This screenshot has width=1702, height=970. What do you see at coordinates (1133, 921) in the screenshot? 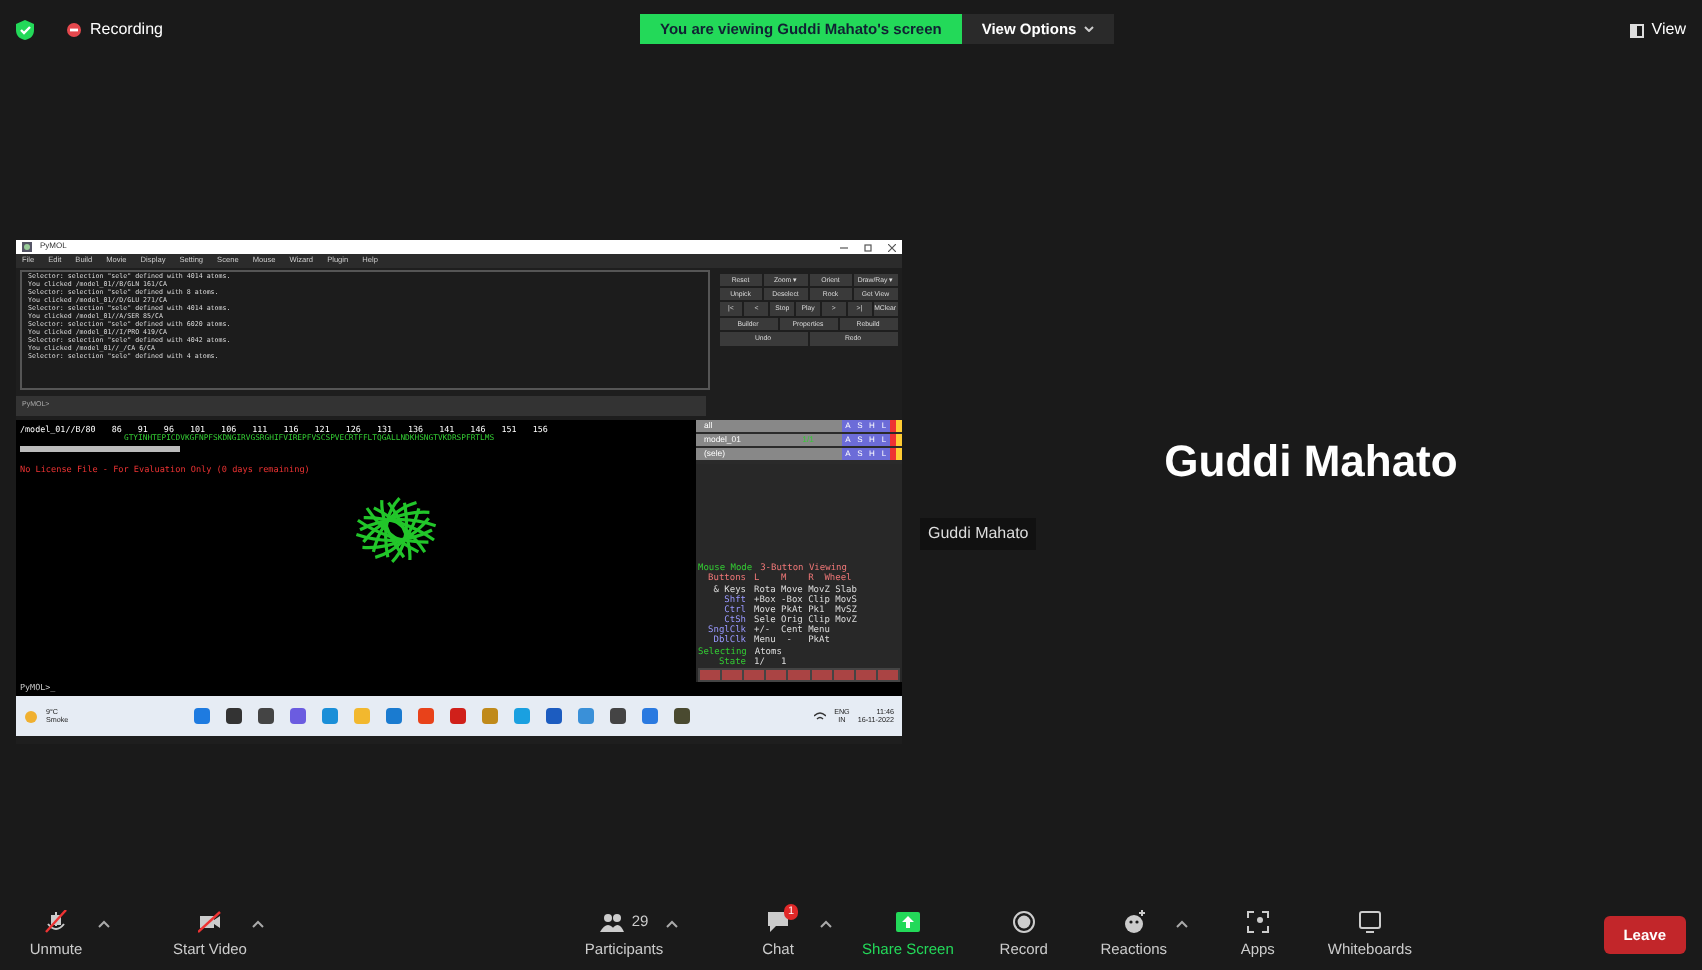
I see `smiley-icon` at bounding box center [1133, 921].